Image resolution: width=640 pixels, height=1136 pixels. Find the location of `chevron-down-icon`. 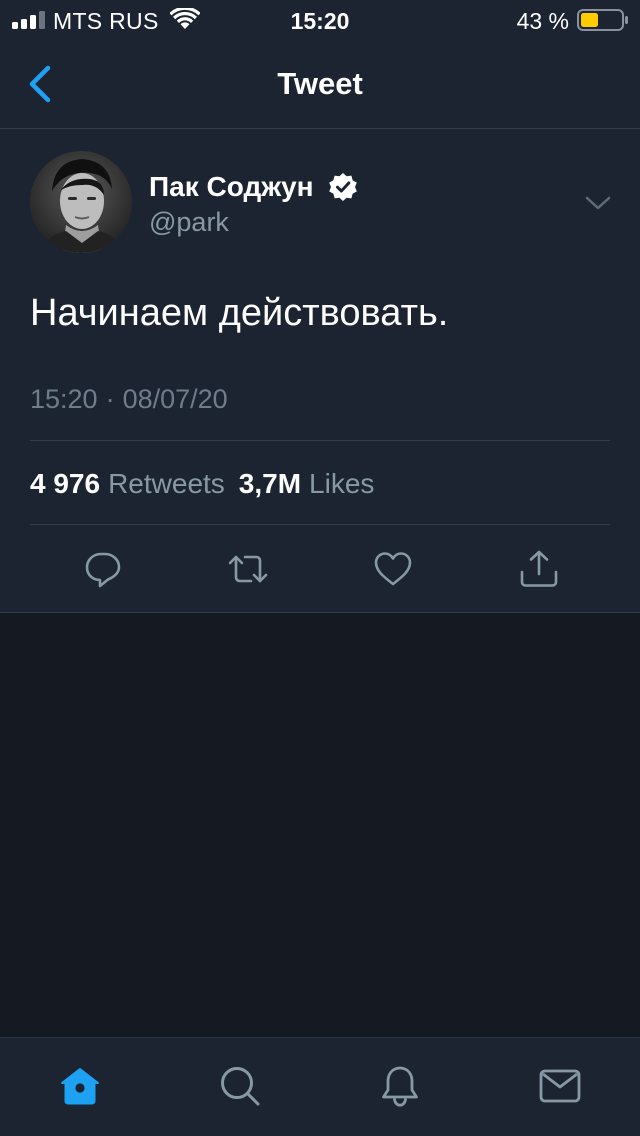

chevron-down-icon is located at coordinates (598, 203).